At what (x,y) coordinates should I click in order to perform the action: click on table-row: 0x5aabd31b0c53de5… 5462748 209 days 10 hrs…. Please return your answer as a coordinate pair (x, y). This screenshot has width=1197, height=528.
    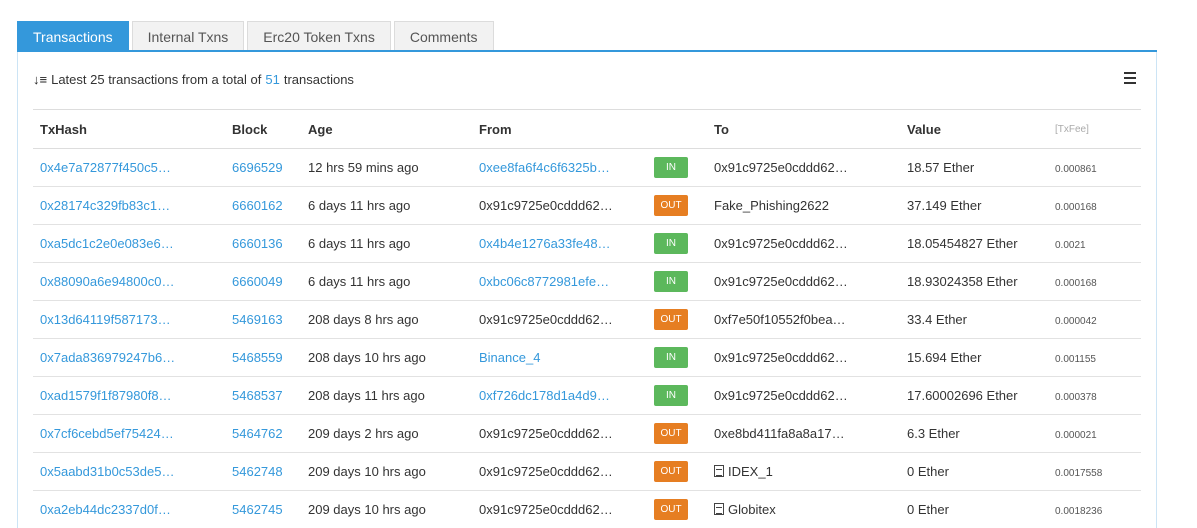
    Looking at the image, I should click on (587, 471).